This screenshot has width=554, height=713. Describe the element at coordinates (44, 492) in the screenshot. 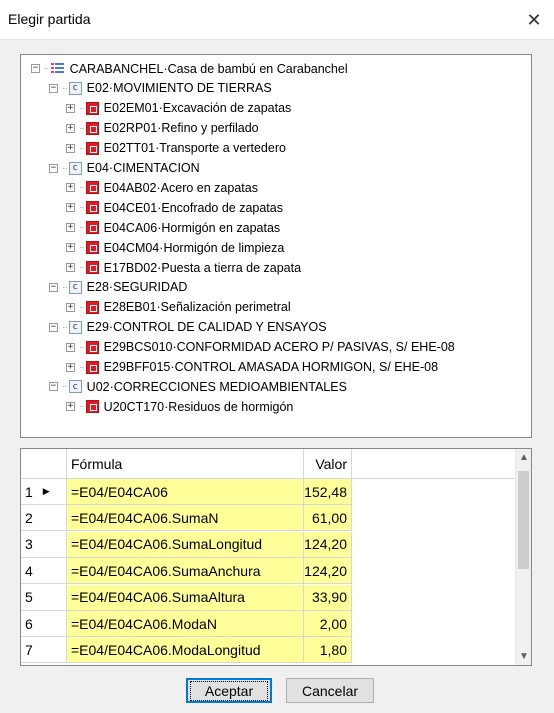

I see `row-number-cell: 1 ▶` at that location.